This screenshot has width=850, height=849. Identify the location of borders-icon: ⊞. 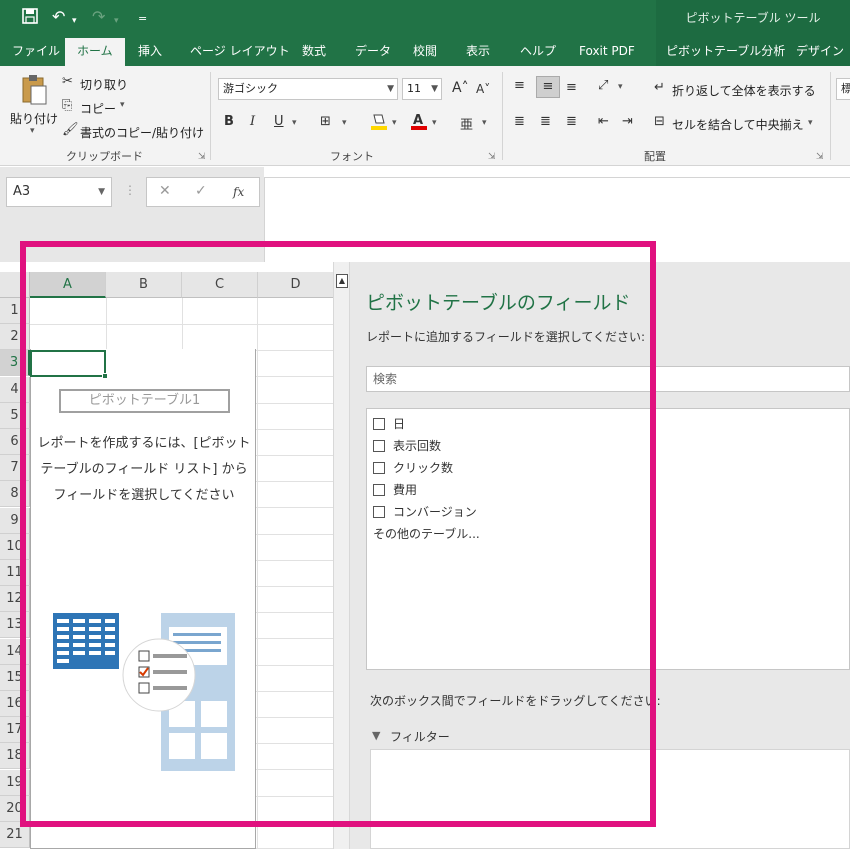
(325, 121).